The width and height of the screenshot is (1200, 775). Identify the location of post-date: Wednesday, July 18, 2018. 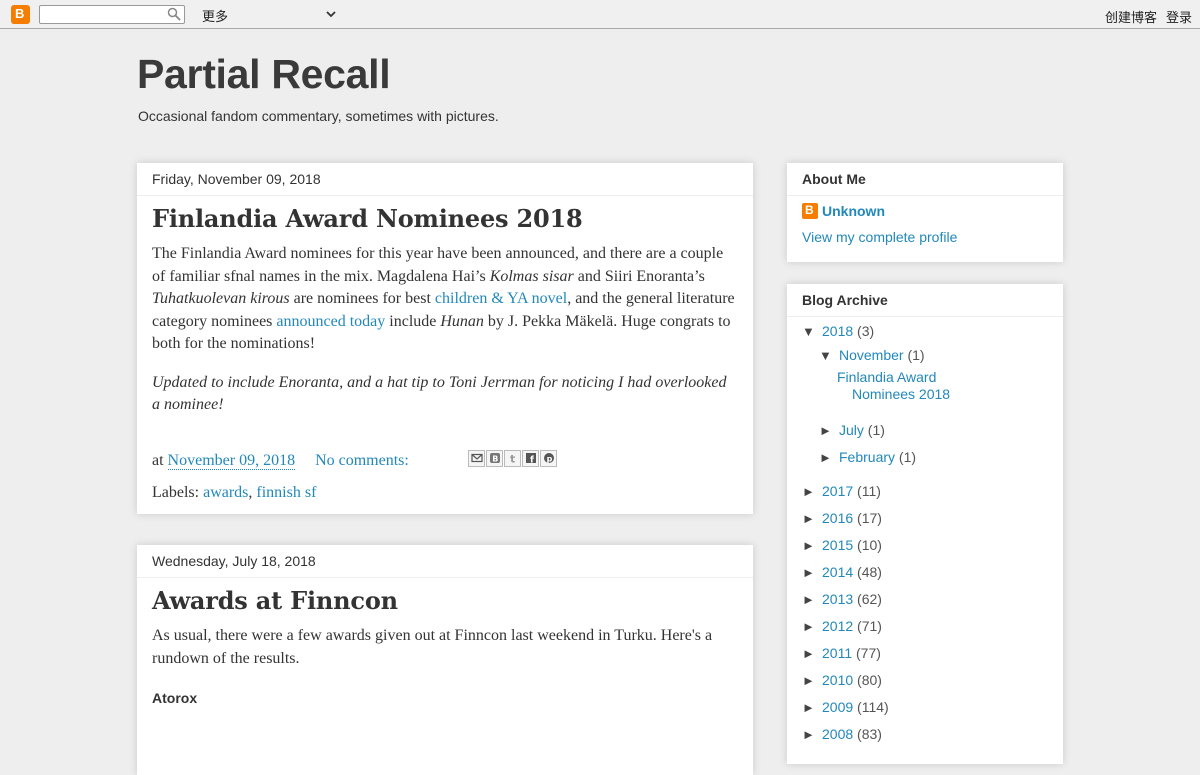
(445, 561).